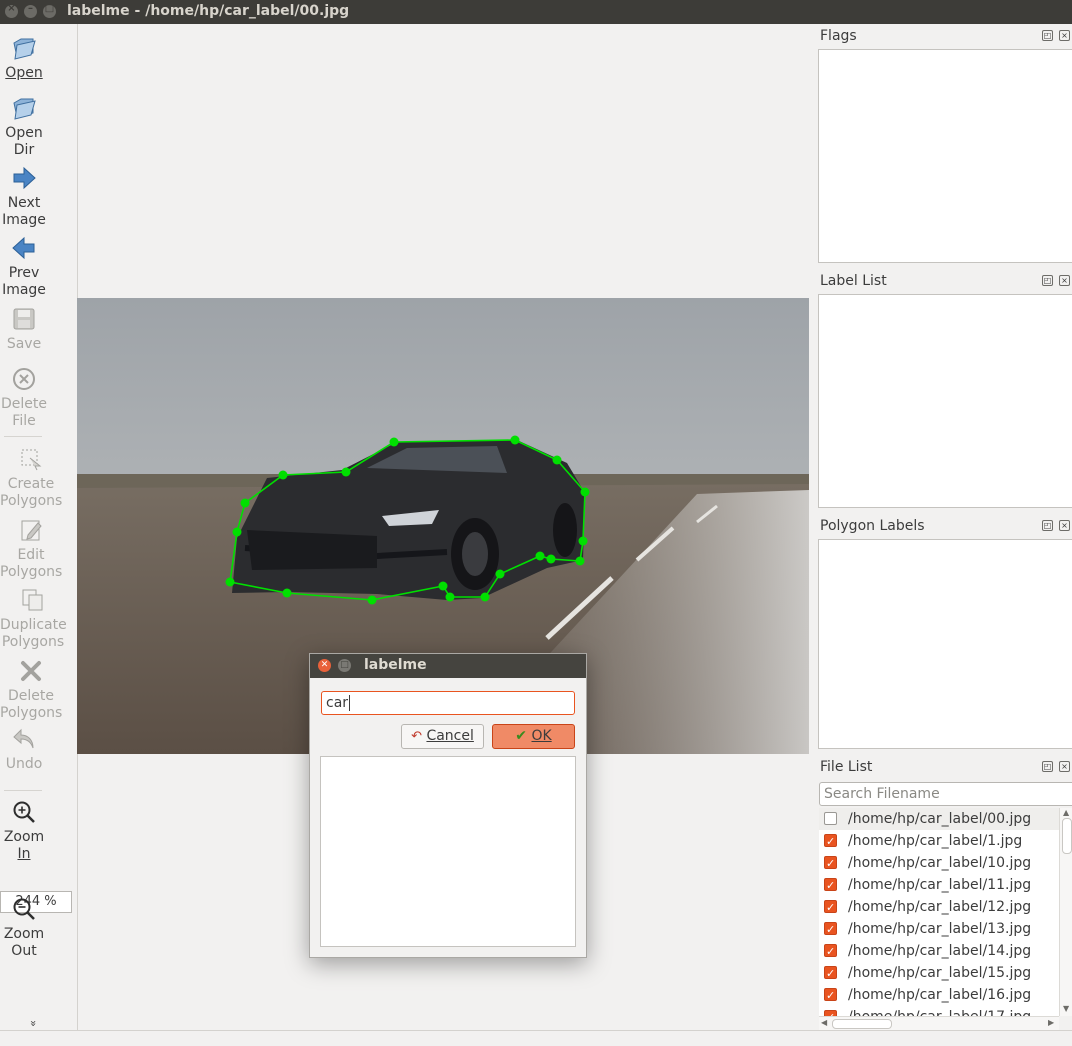  I want to click on delete-polygons-button: Delete Polygons, so click(31, 690).